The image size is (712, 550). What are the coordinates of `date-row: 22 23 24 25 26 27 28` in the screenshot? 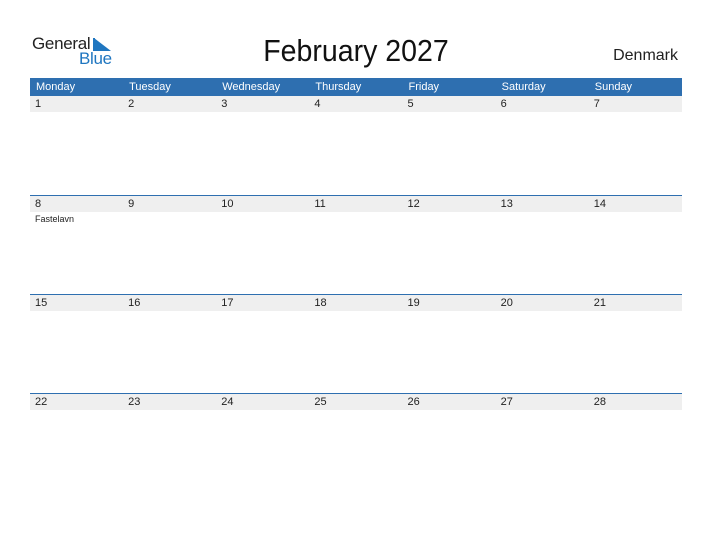 It's located at (356, 402).